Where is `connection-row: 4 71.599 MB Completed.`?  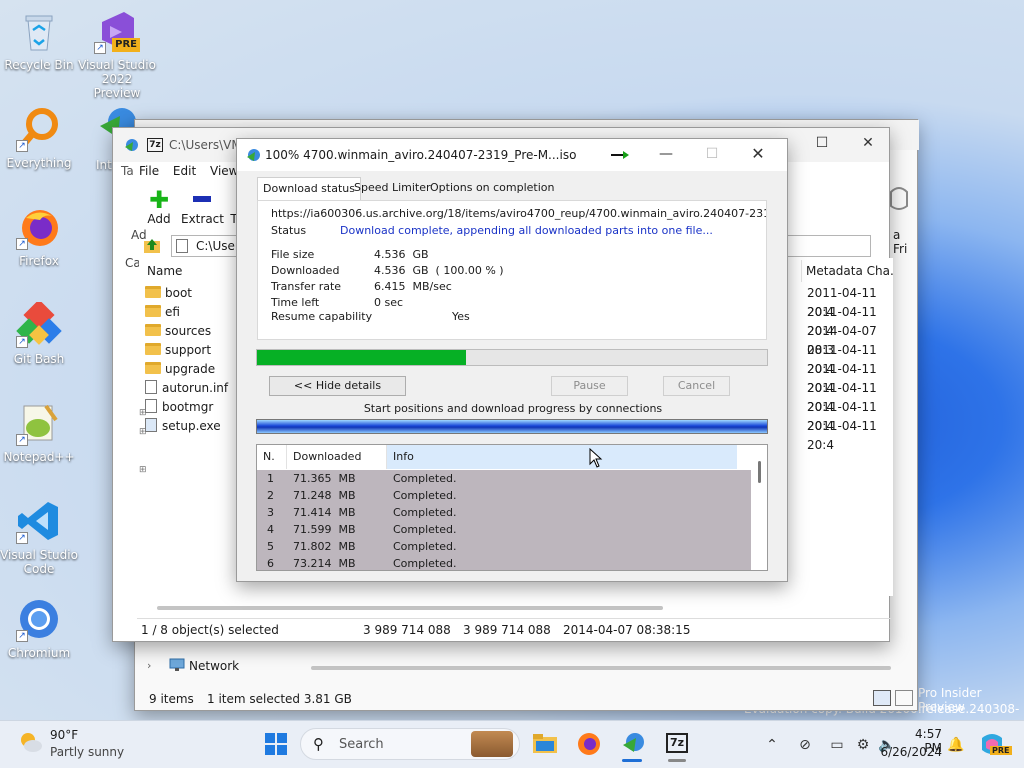
connection-row: 4 71.599 MB Completed. is located at coordinates (504, 529).